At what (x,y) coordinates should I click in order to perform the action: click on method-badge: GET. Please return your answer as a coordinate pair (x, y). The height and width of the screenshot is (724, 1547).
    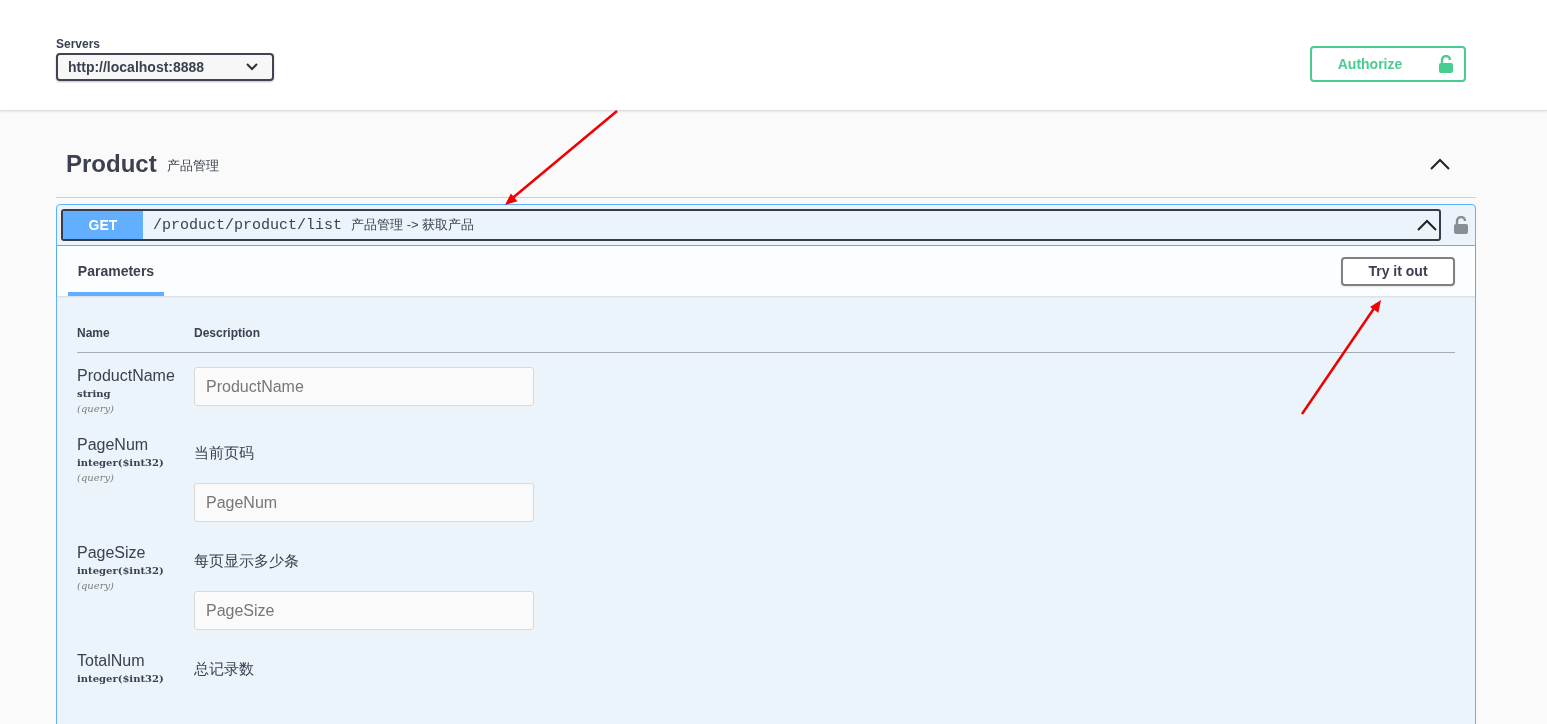
    Looking at the image, I should click on (103, 225).